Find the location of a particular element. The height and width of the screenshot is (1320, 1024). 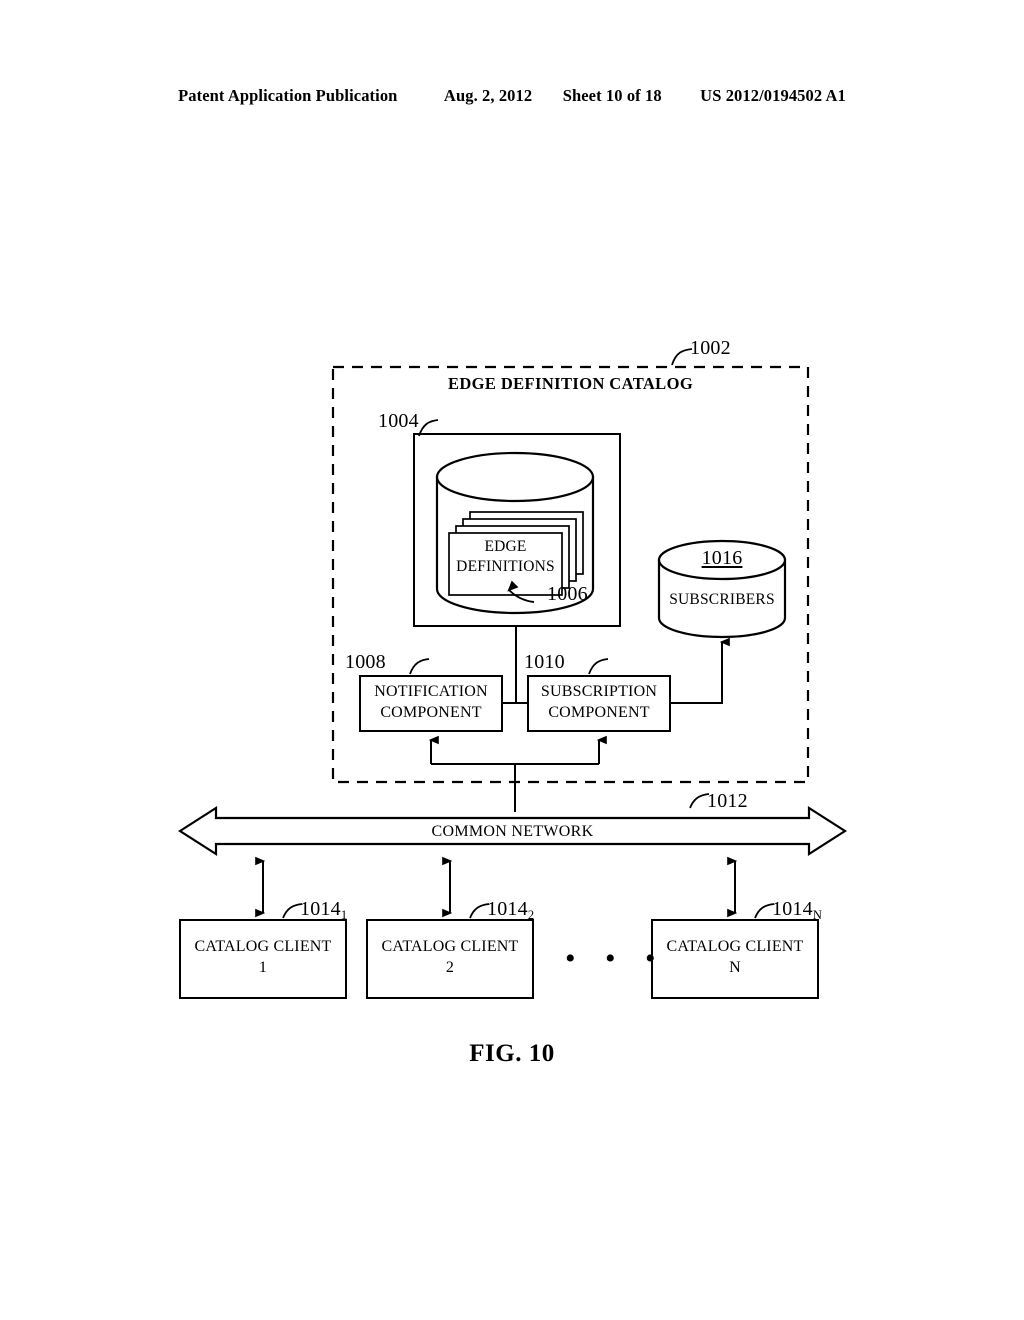

ref-label-1014-n: 1014N is located at coordinates (797, 910).